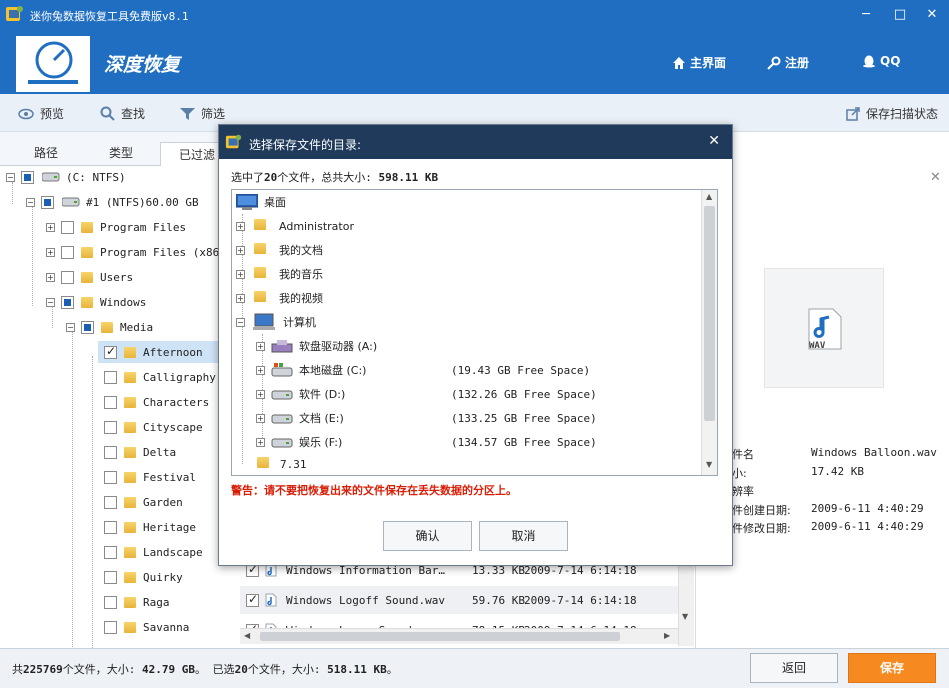 The height and width of the screenshot is (688, 949). I want to click on tree-item-media-3: Cityscape, so click(150, 427).